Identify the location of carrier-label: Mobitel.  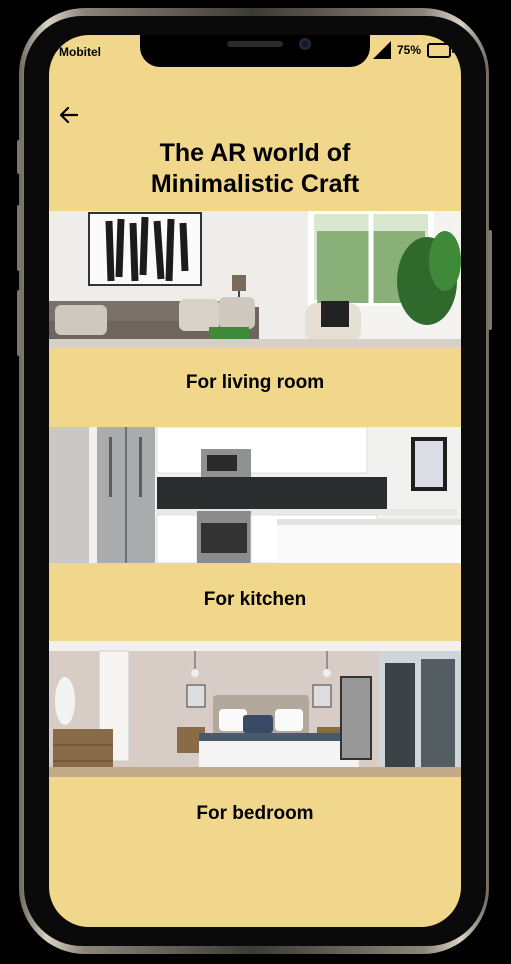
(80, 52).